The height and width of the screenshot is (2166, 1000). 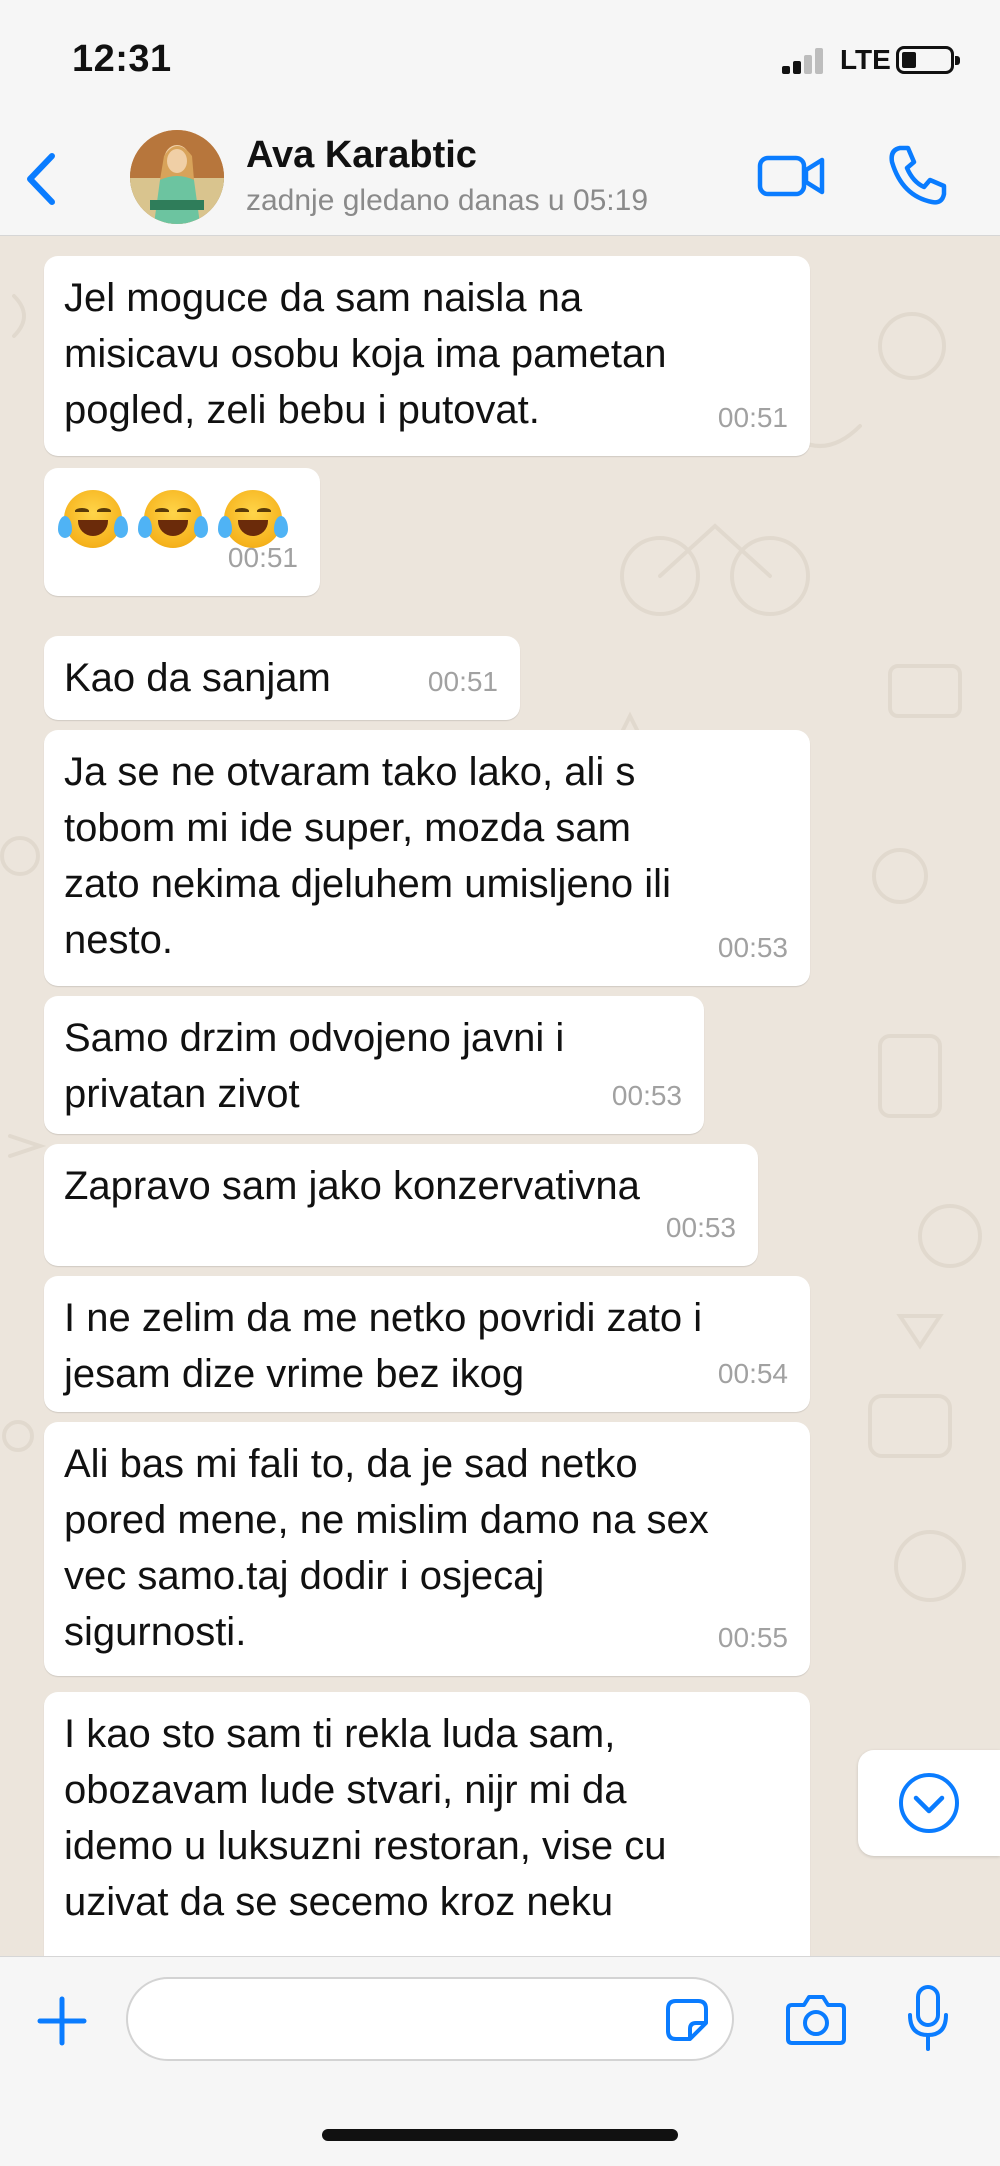 I want to click on microphone-icon, so click(x=928, y=2018).